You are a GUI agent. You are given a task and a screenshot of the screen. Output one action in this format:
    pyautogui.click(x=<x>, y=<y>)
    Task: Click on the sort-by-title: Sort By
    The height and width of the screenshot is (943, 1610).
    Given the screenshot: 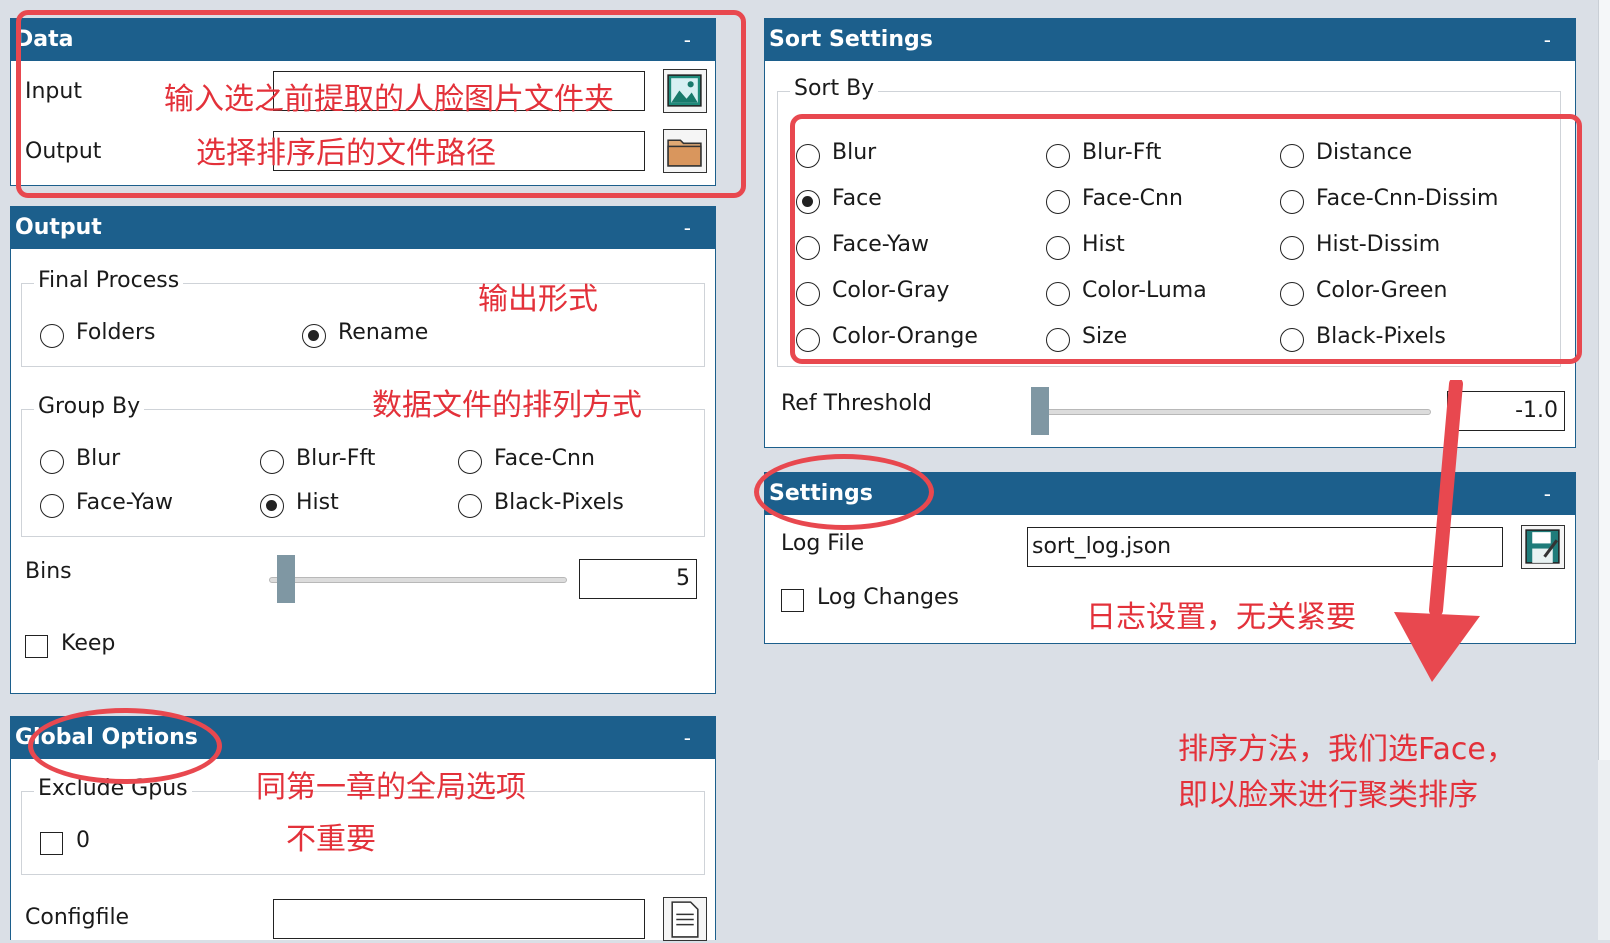 What is the action you would take?
    pyautogui.click(x=834, y=88)
    